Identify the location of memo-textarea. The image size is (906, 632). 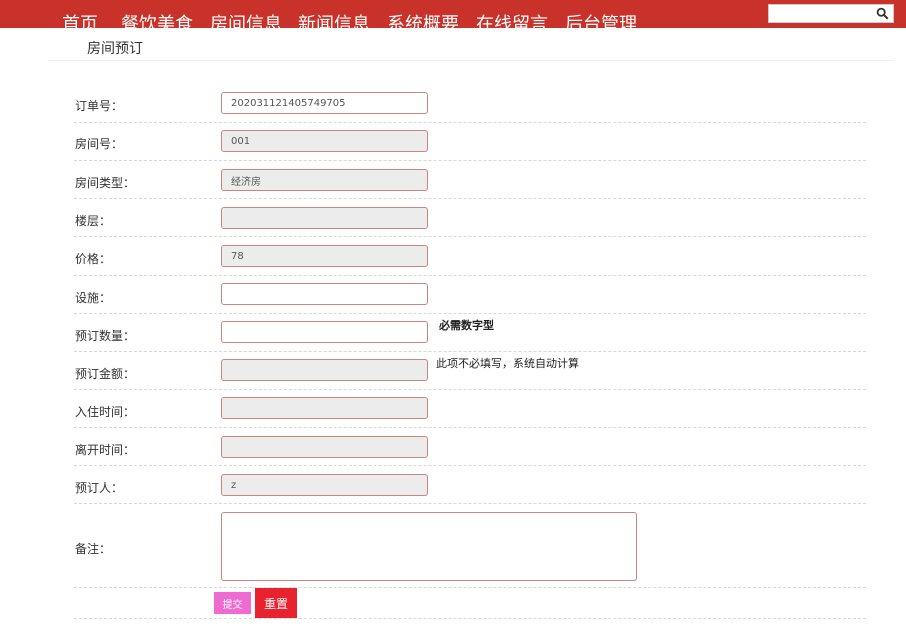
(429, 546).